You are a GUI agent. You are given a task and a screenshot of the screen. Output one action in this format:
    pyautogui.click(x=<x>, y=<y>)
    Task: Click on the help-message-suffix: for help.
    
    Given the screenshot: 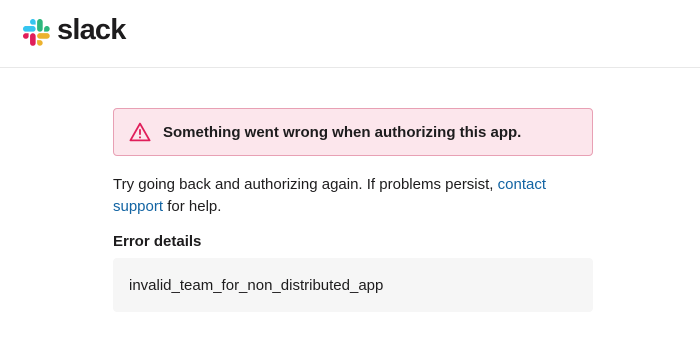 What is the action you would take?
    pyautogui.click(x=192, y=206)
    